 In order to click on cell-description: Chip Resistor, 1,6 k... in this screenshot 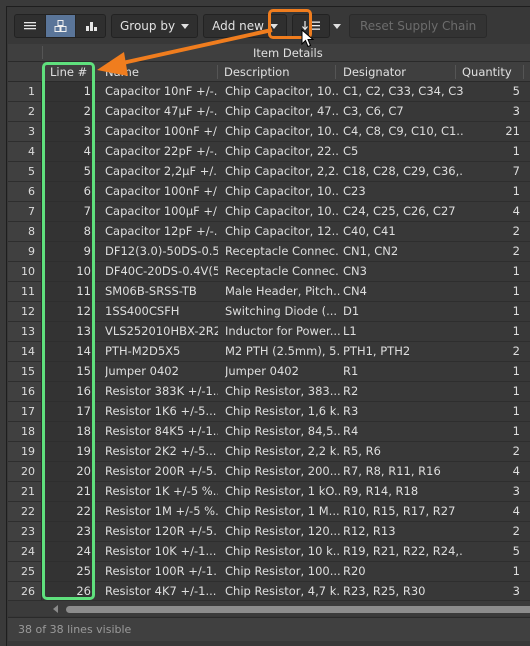, I will do `click(282, 411)`.